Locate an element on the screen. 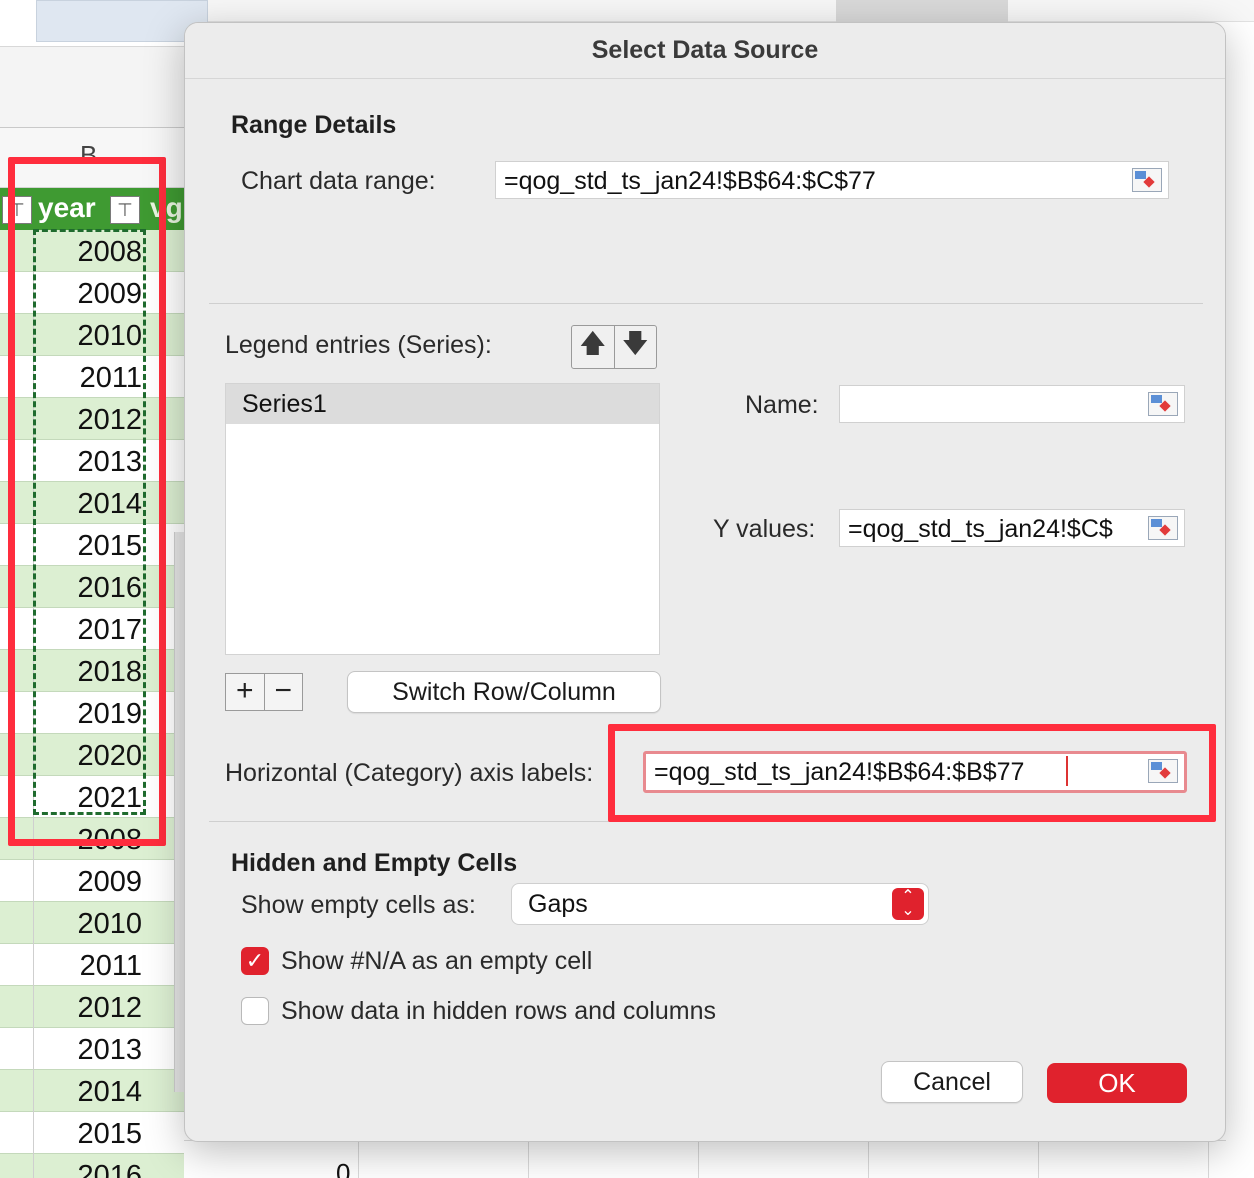  show-na-label: Show #N/A as an empty cell is located at coordinates (436, 961).